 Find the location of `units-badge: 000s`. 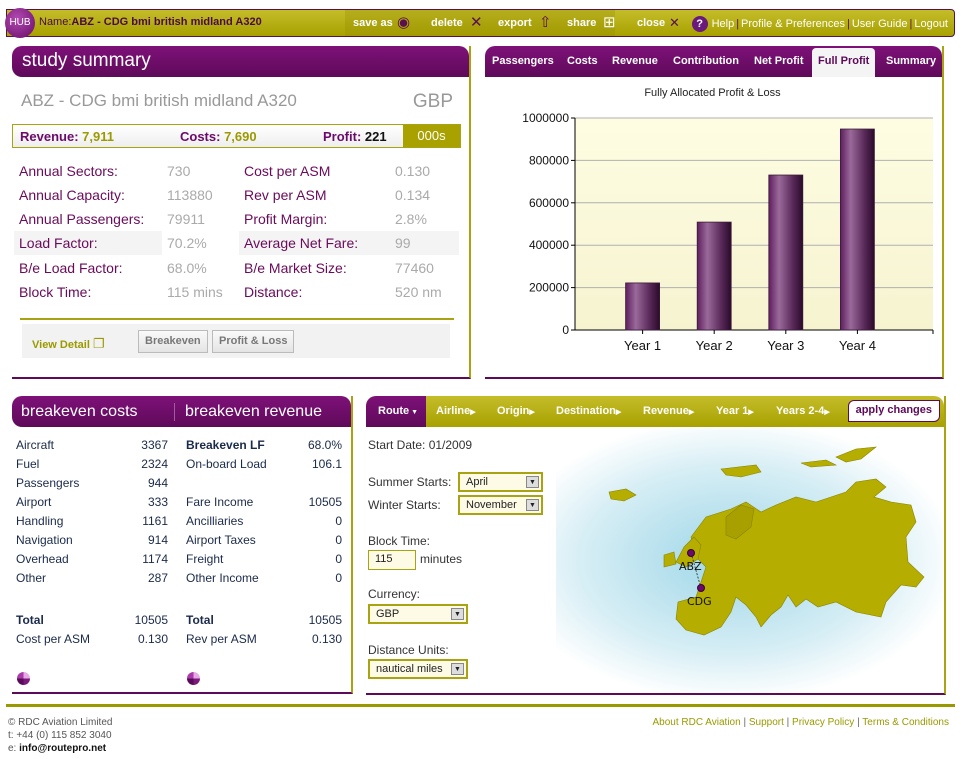

units-badge: 000s is located at coordinates (431, 136).